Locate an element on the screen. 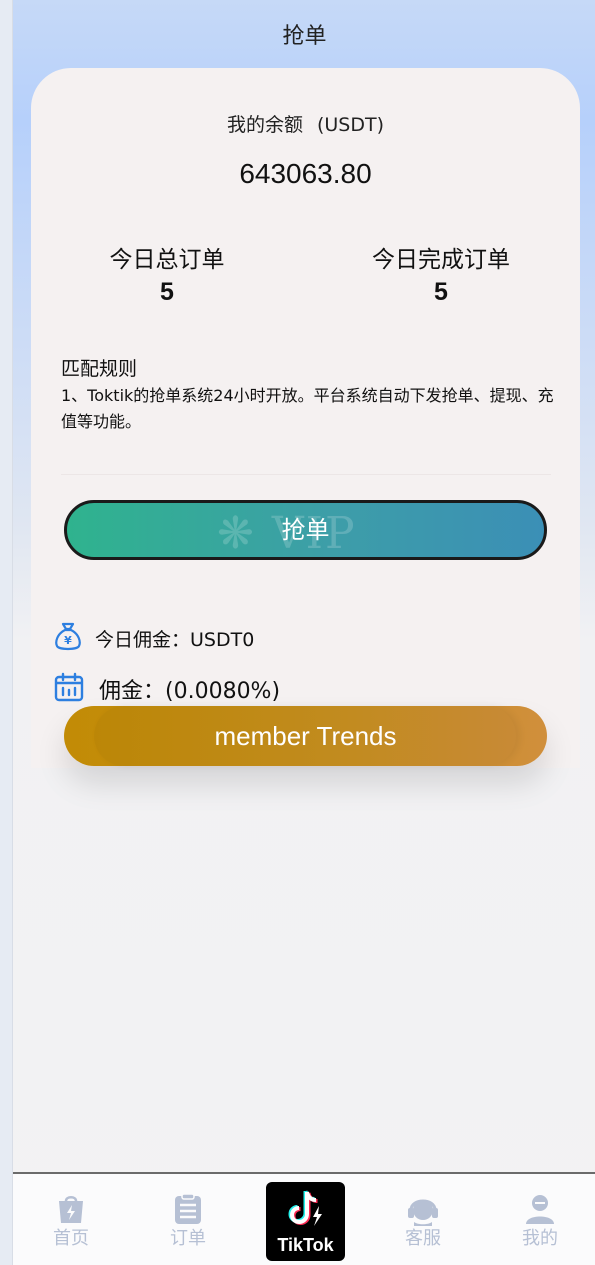  today-completed-label: 今日完成订单 is located at coordinates (441, 260).